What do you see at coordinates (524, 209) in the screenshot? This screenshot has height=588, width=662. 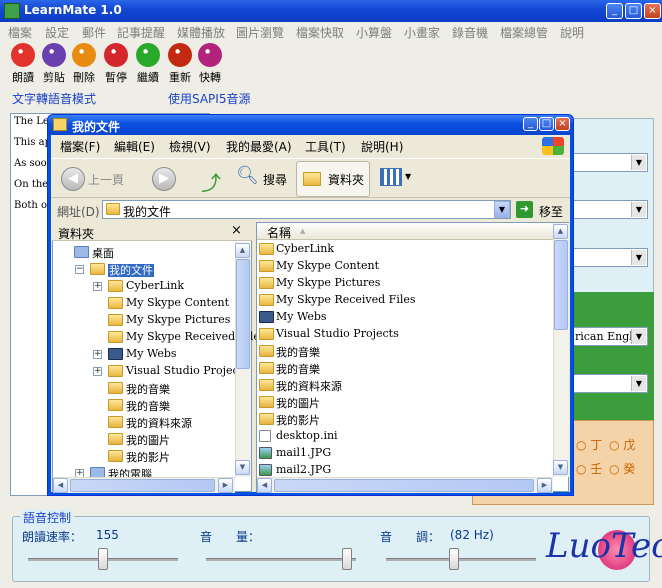 I see `go-arrow-icon: ➜` at bounding box center [524, 209].